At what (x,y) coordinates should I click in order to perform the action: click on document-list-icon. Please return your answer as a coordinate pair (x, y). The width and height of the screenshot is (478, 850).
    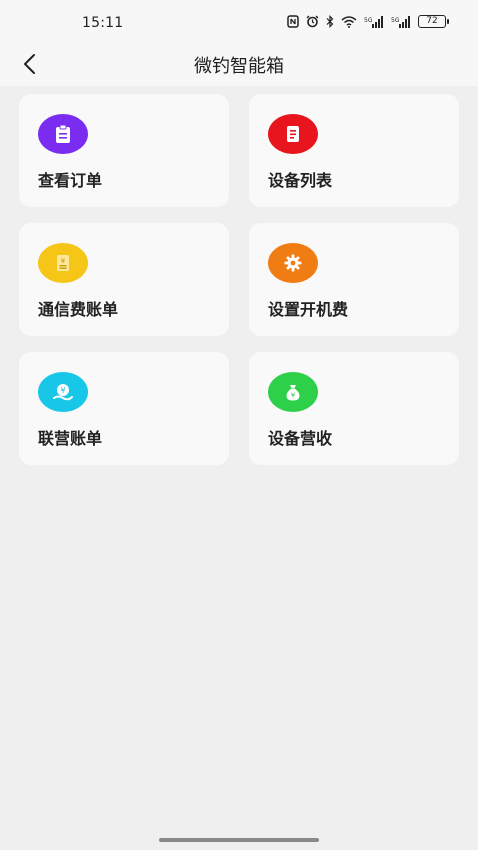
    Looking at the image, I should click on (293, 134).